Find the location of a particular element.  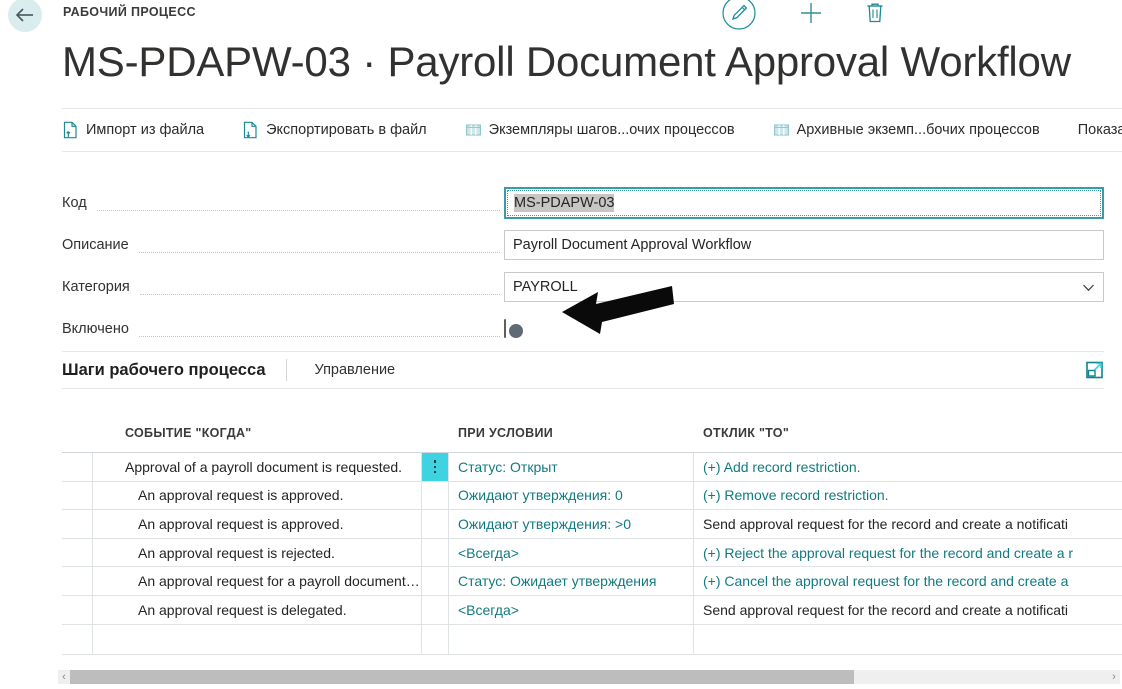

edit-button is located at coordinates (739, 16).